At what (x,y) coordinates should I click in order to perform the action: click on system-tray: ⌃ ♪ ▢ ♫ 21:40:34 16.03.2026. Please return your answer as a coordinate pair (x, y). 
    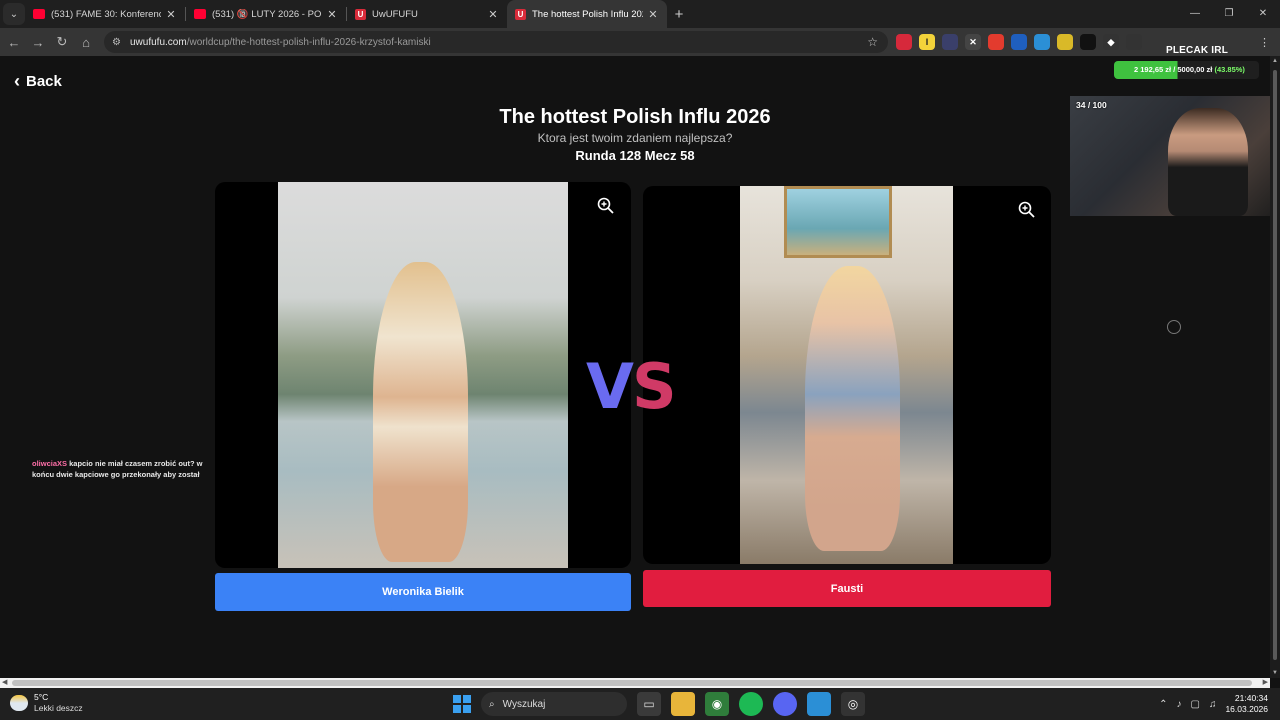
    Looking at the image, I should click on (1213, 704).